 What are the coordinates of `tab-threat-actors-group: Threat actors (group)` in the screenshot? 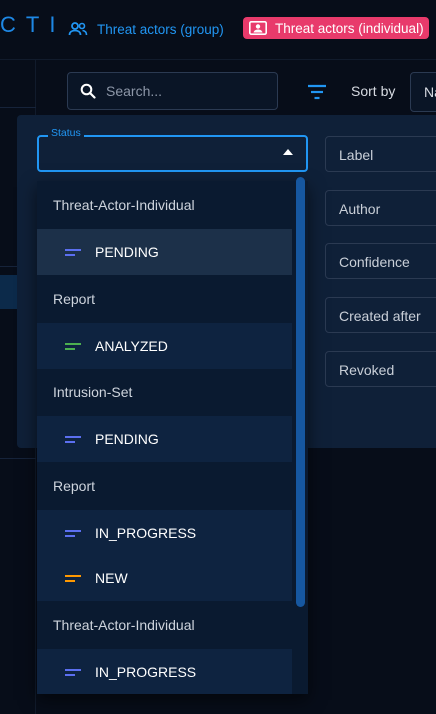 It's located at (146, 29).